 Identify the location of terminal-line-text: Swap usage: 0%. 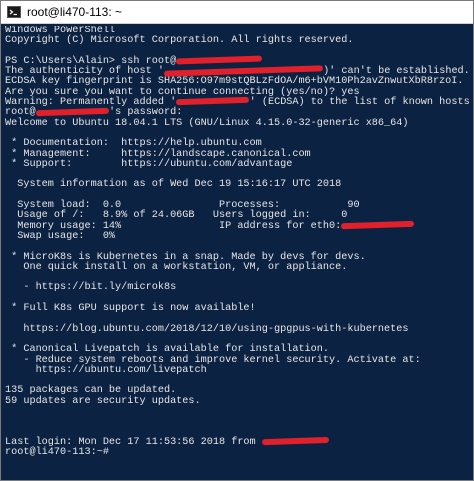
(60, 236).